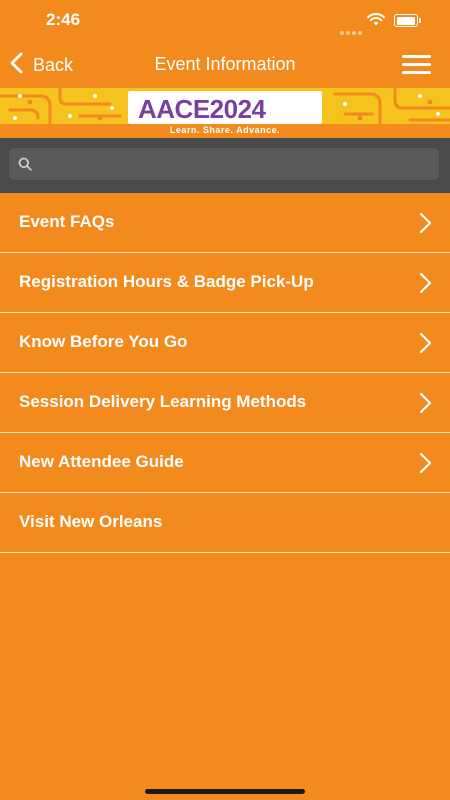 The height and width of the screenshot is (800, 450). Describe the element at coordinates (225, 223) in the screenshot. I see `list-item-event-faqs: Event FAQs` at that location.